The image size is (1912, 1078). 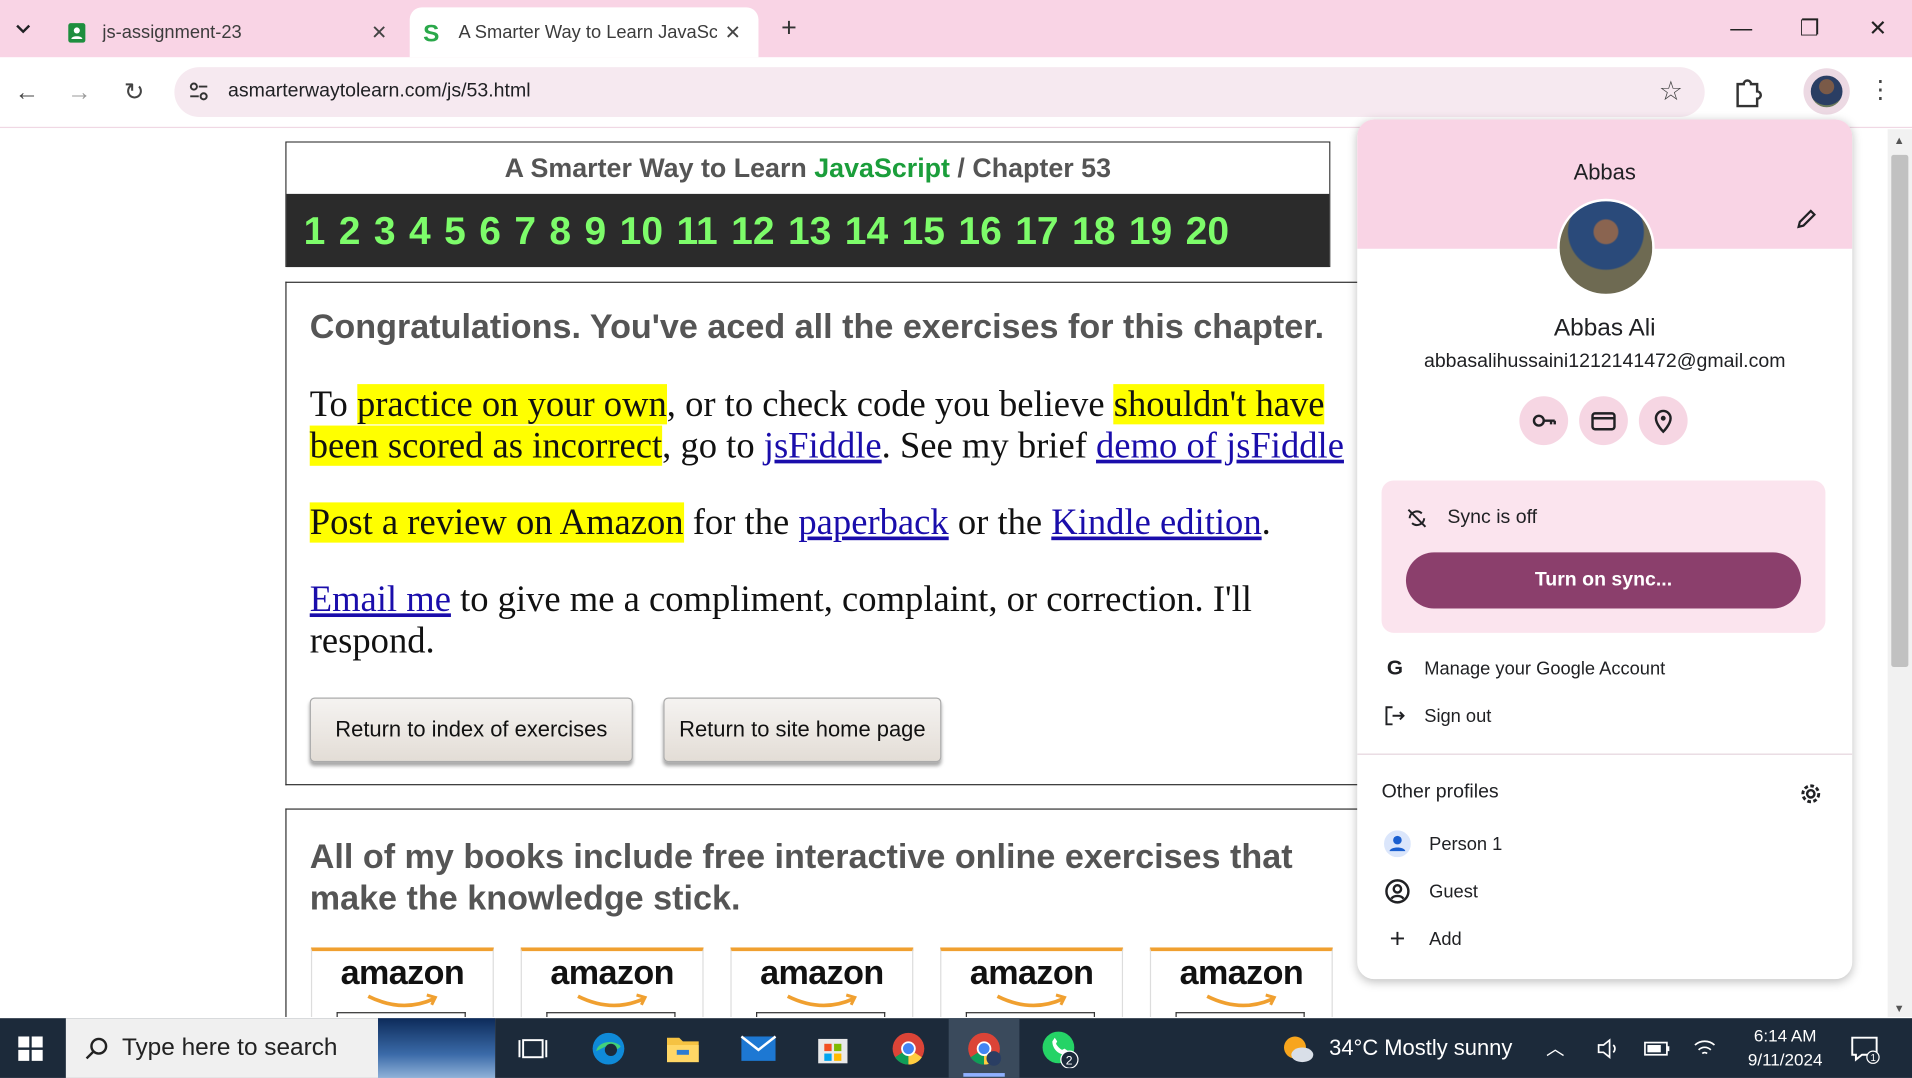 I want to click on highlight: practice on your own, so click(x=511, y=404).